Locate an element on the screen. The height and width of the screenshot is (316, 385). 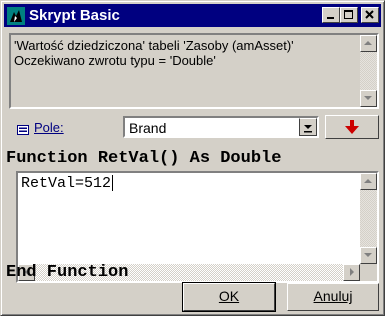
minimize-button is located at coordinates (331, 15).